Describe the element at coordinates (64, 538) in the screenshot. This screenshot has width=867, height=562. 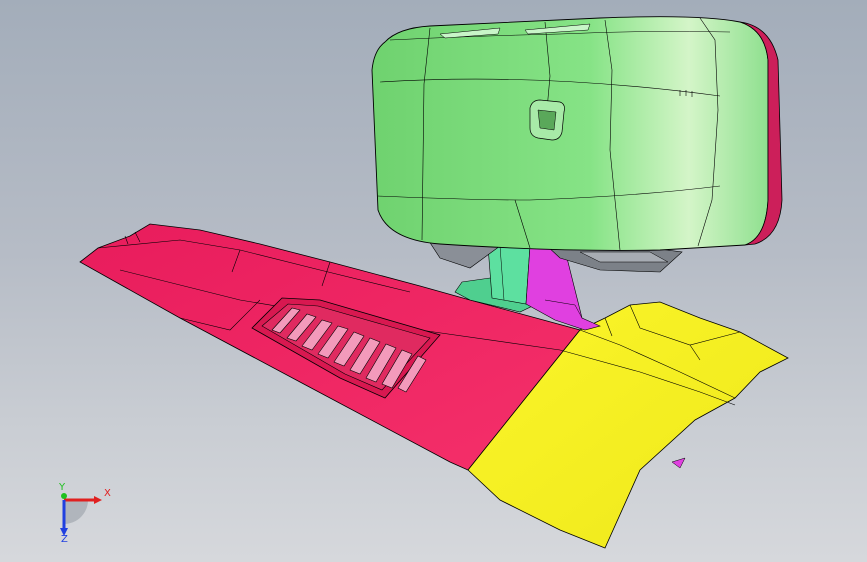
I see `z-axis-label: Z` at that location.